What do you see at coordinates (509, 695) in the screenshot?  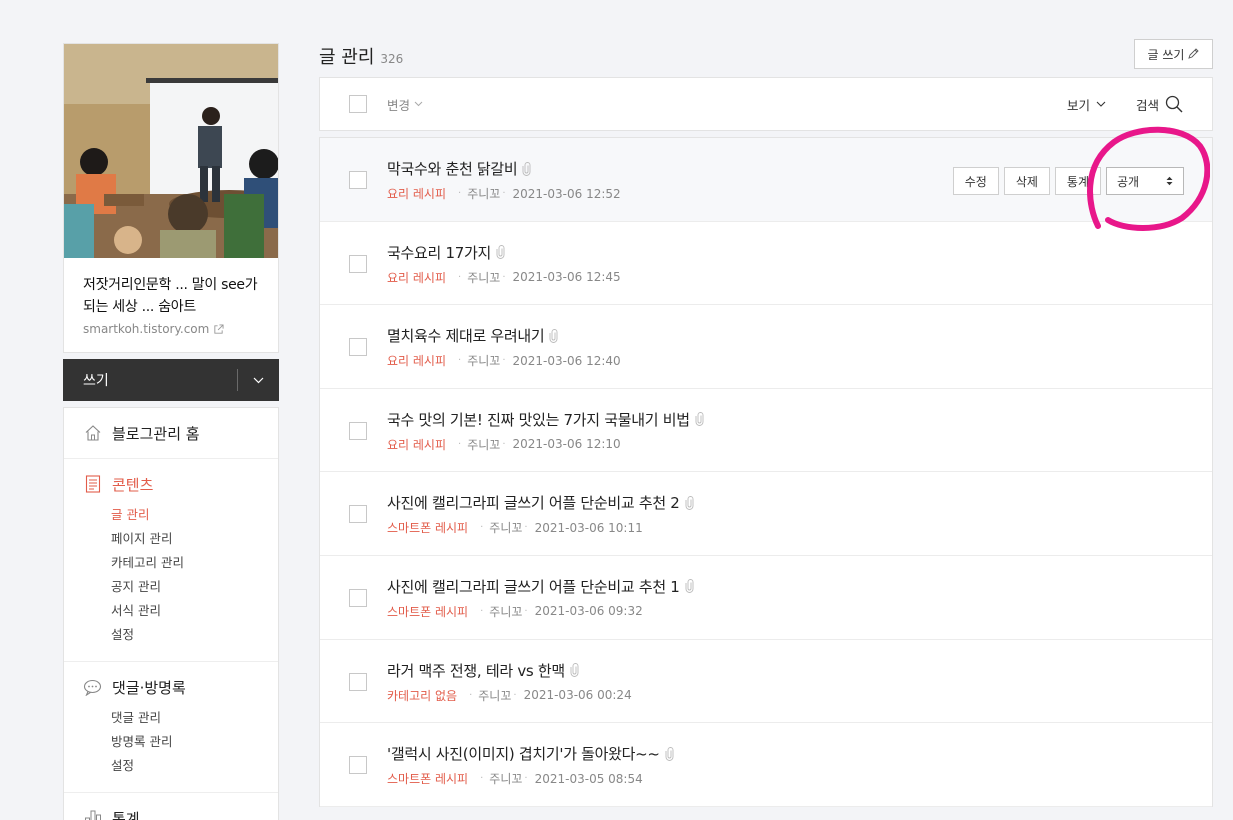 I see `post-meta: 카테고리 없음 · 주니꼬 · 2021-03-06 00:24` at bounding box center [509, 695].